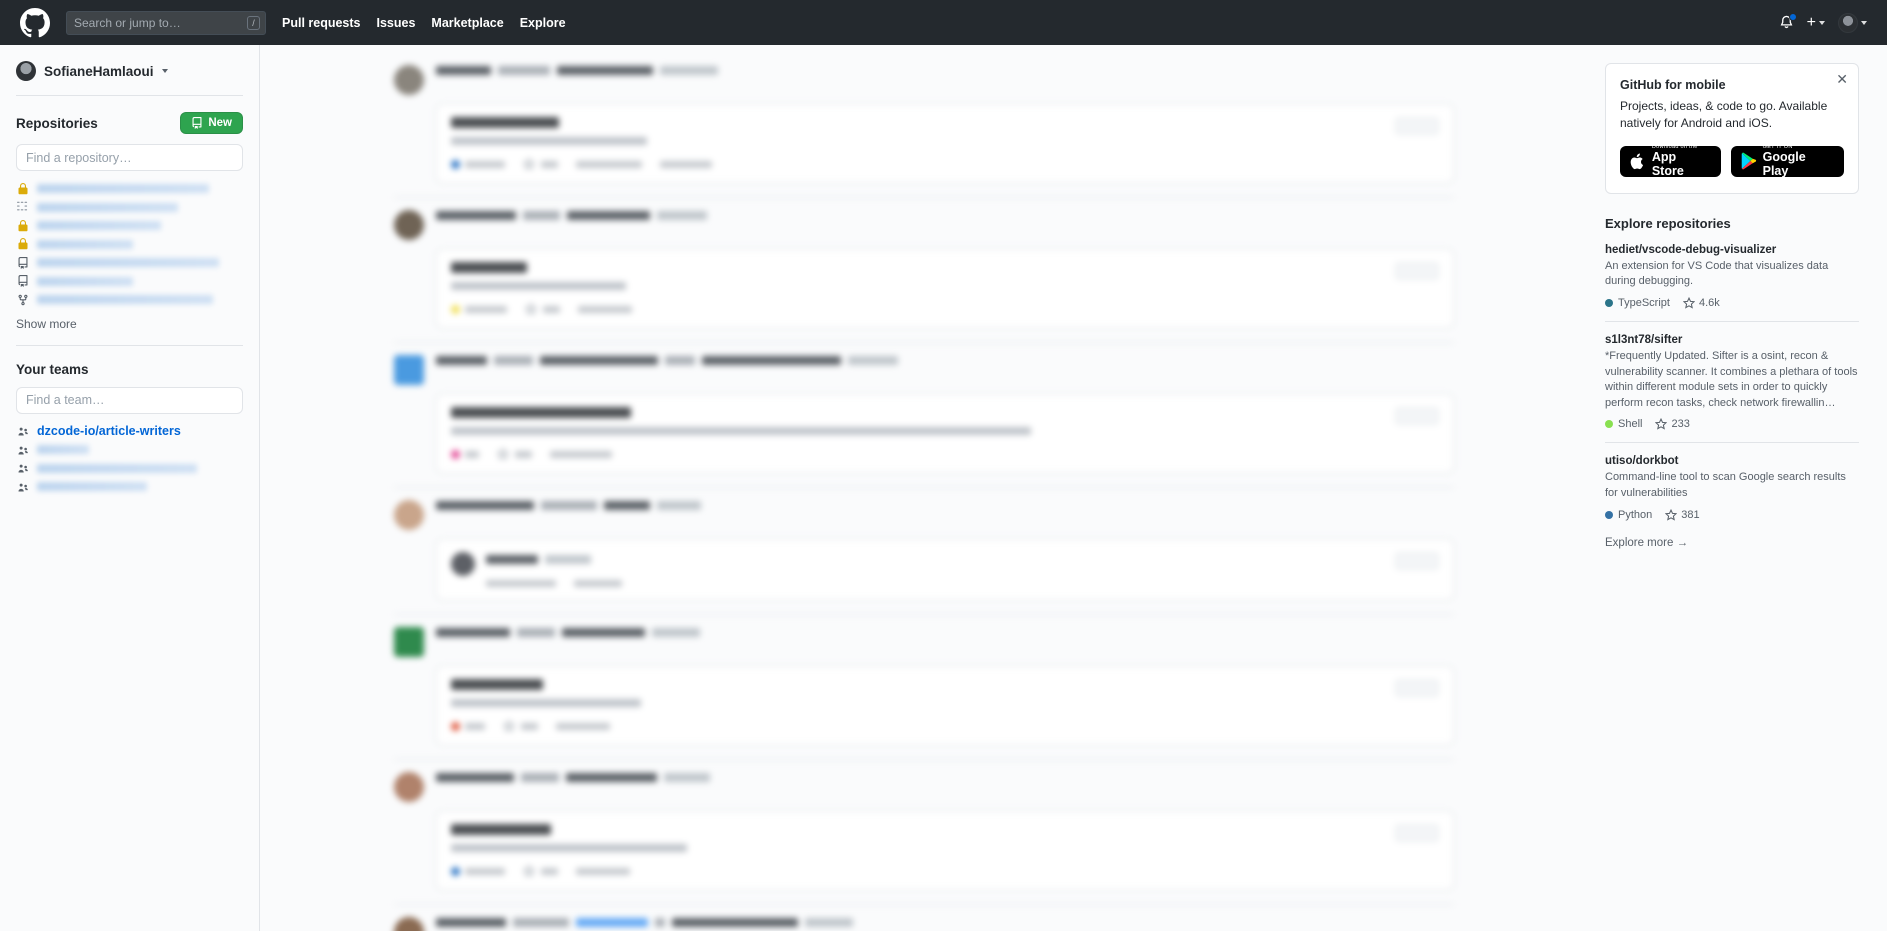  Describe the element at coordinates (1732, 340) in the screenshot. I see `explore-repository-name: s1l3nt78/sifter` at that location.